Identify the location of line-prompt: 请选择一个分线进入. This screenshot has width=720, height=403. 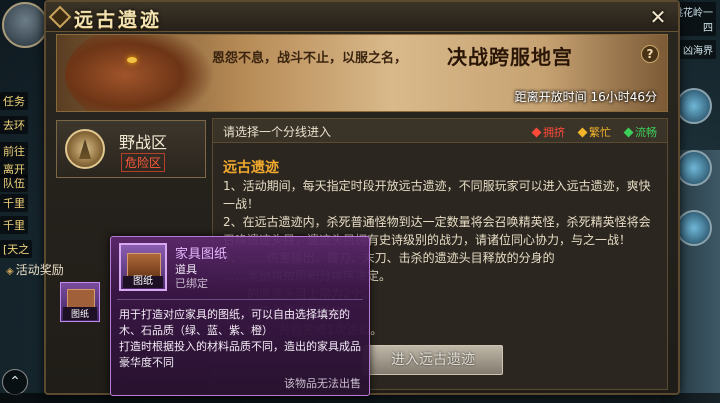
(277, 132).